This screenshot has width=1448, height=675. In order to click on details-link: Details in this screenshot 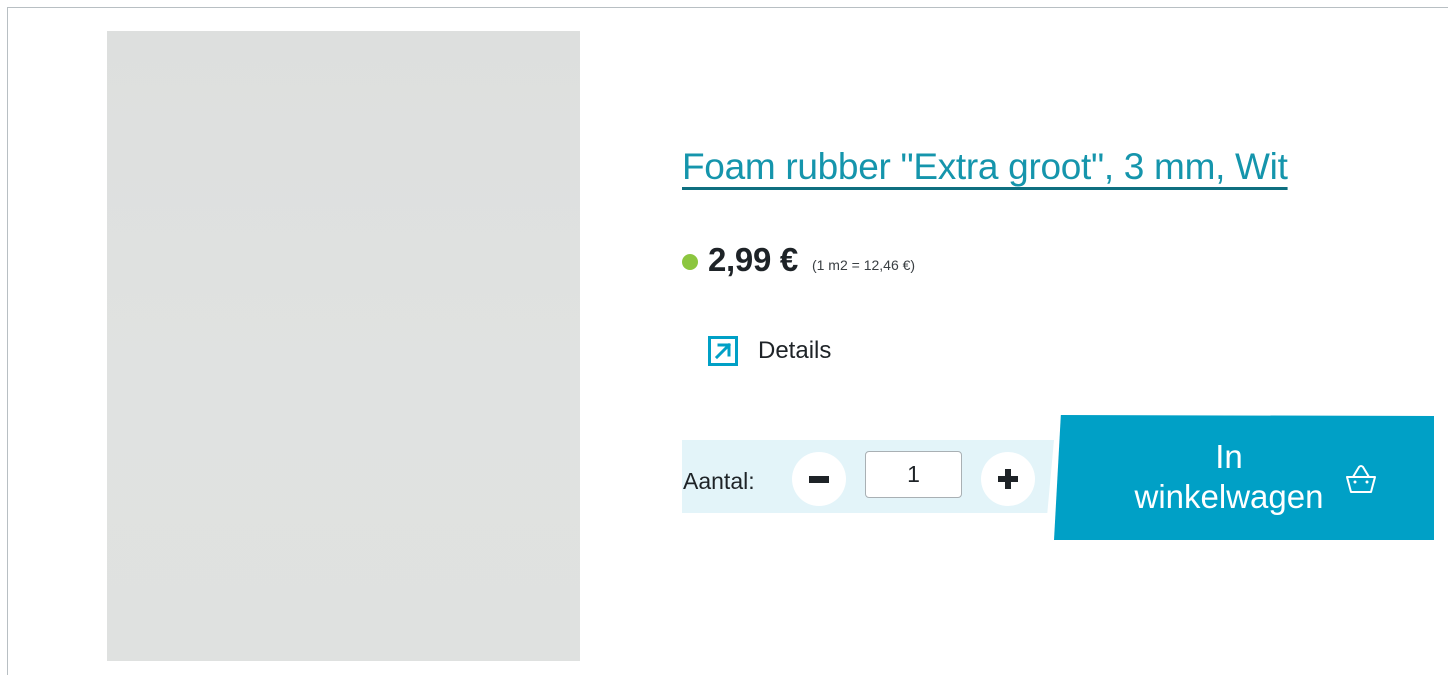, I will do `click(769, 351)`.